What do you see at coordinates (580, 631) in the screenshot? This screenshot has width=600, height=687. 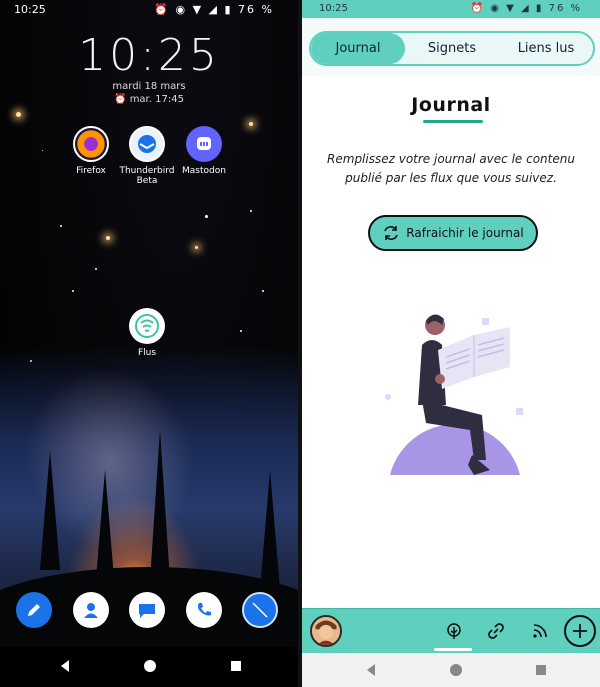 I see `add-icon` at bounding box center [580, 631].